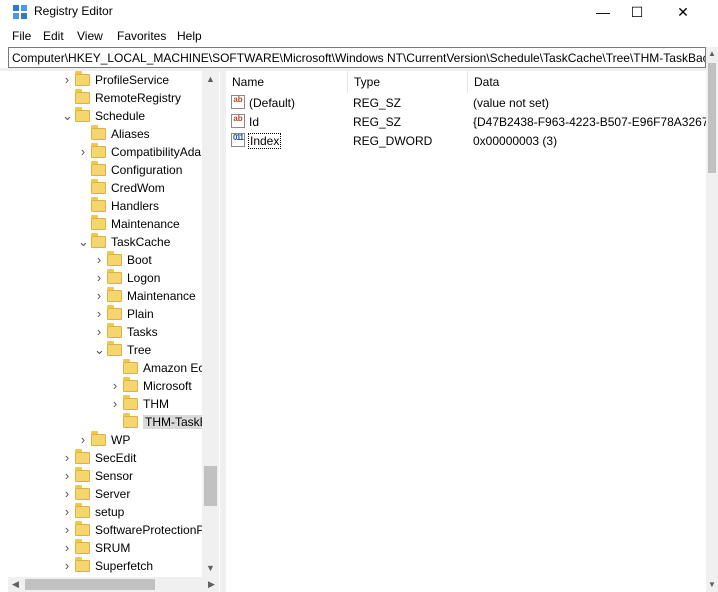  I want to click on tree-hscroll-thumb, so click(90, 584).